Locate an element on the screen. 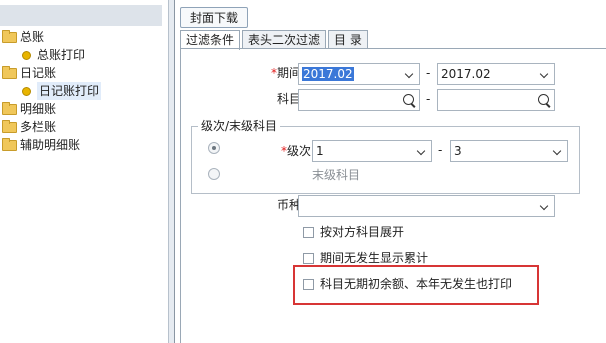  currency-select is located at coordinates (426, 206).